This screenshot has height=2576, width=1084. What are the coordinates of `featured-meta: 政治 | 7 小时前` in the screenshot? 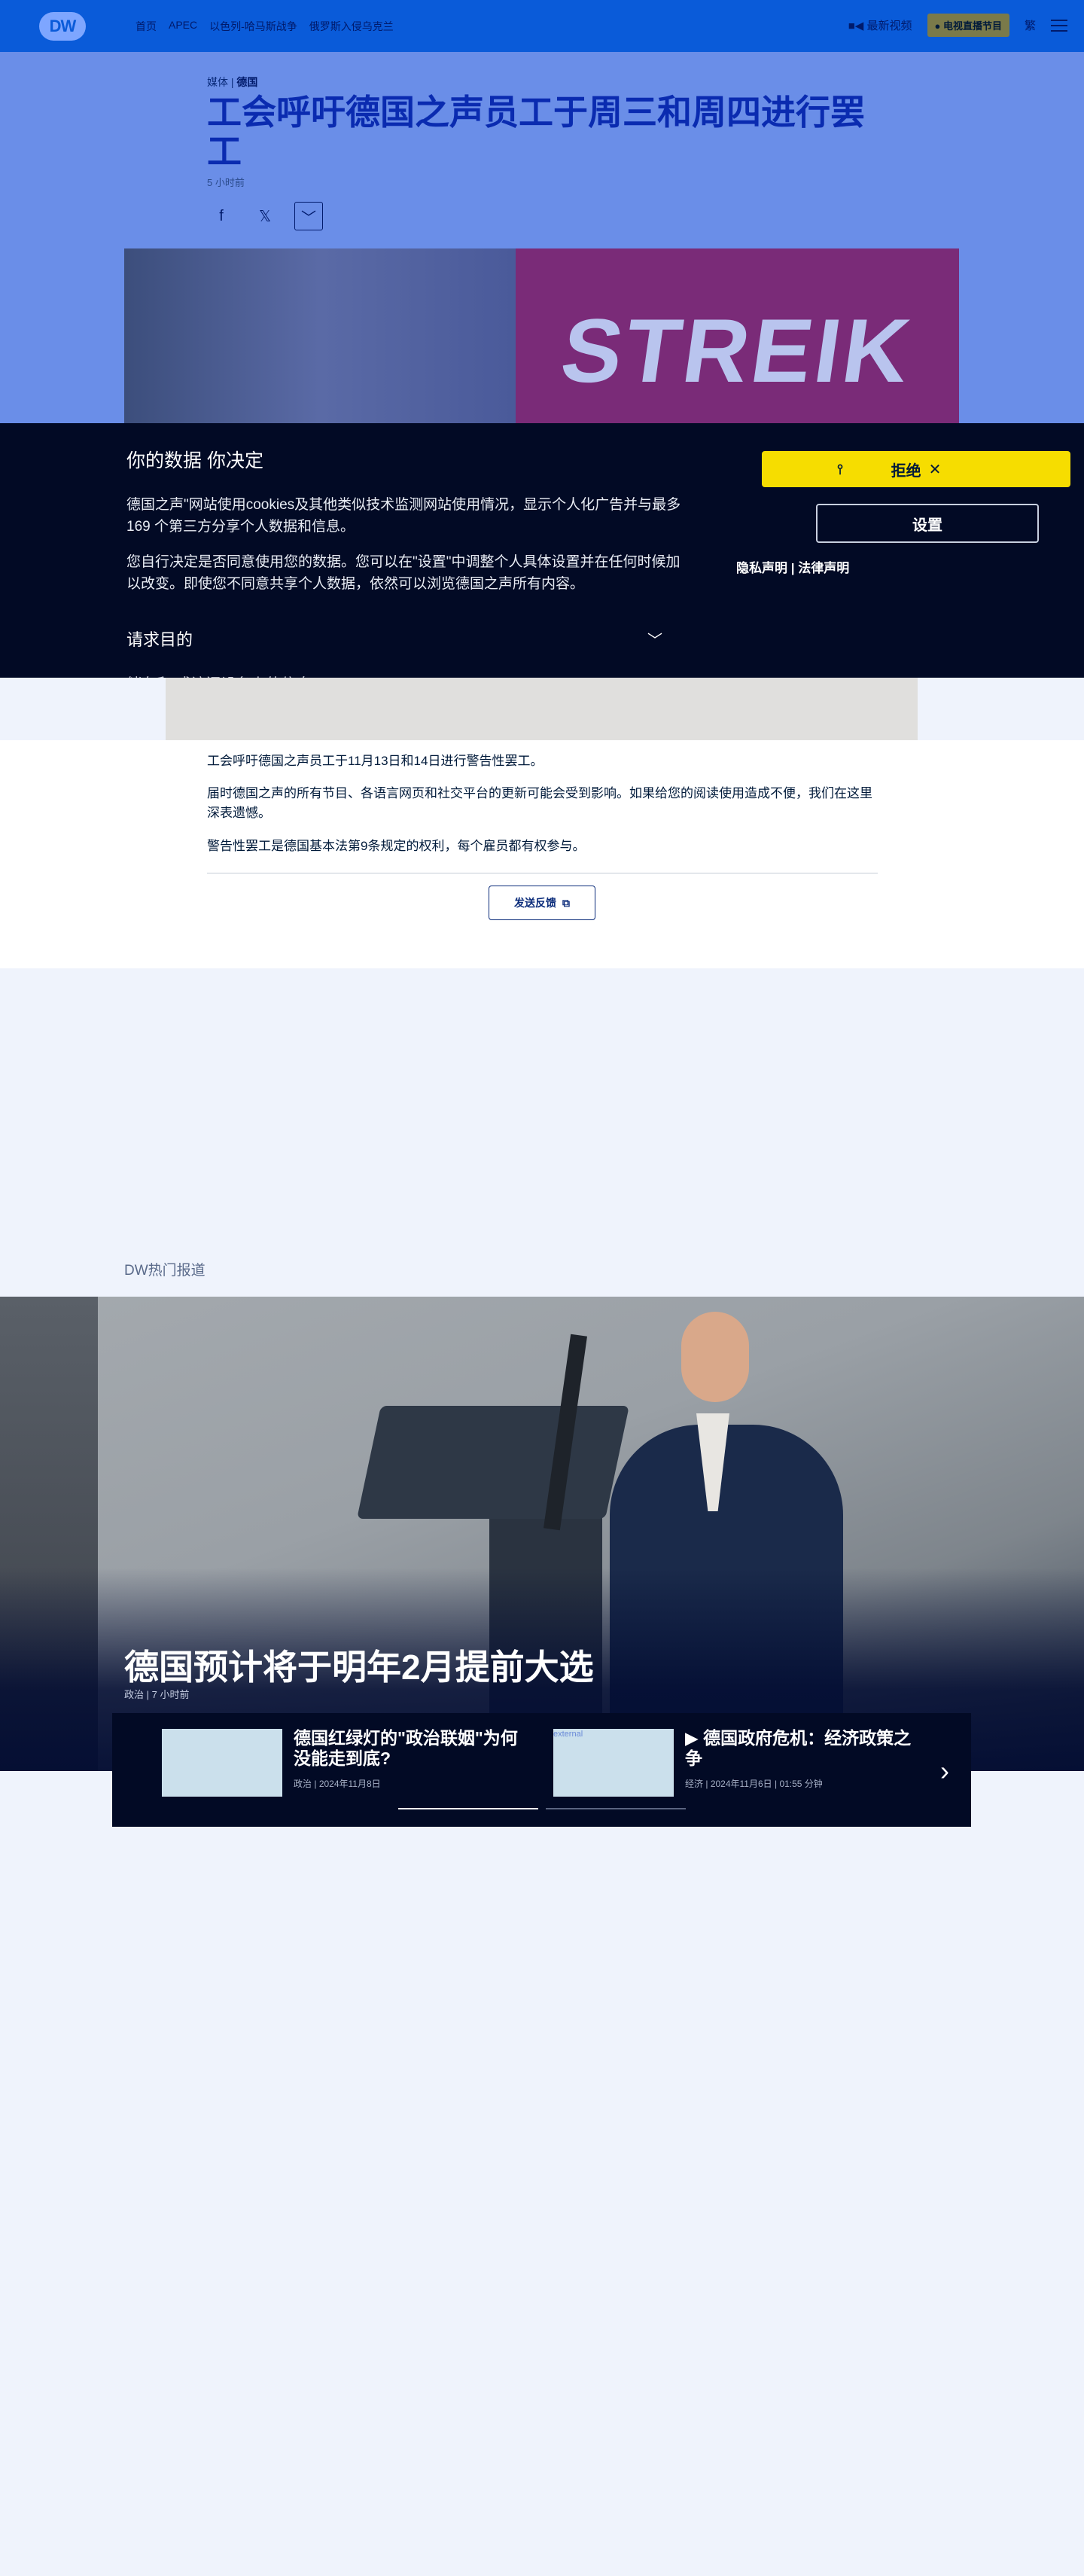 It's located at (157, 1694).